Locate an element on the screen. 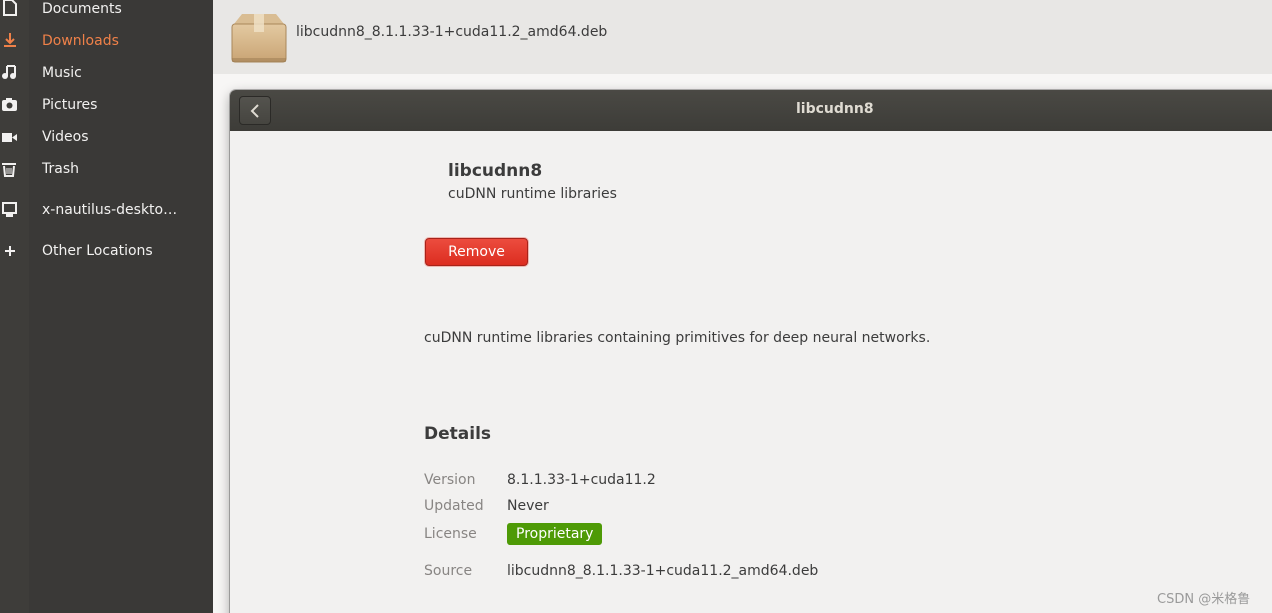 Image resolution: width=1272 pixels, height=613 pixels. source-value: libcudnn8_8.1.1.33-1+cuda11.2_amd64.deb is located at coordinates (663, 571).